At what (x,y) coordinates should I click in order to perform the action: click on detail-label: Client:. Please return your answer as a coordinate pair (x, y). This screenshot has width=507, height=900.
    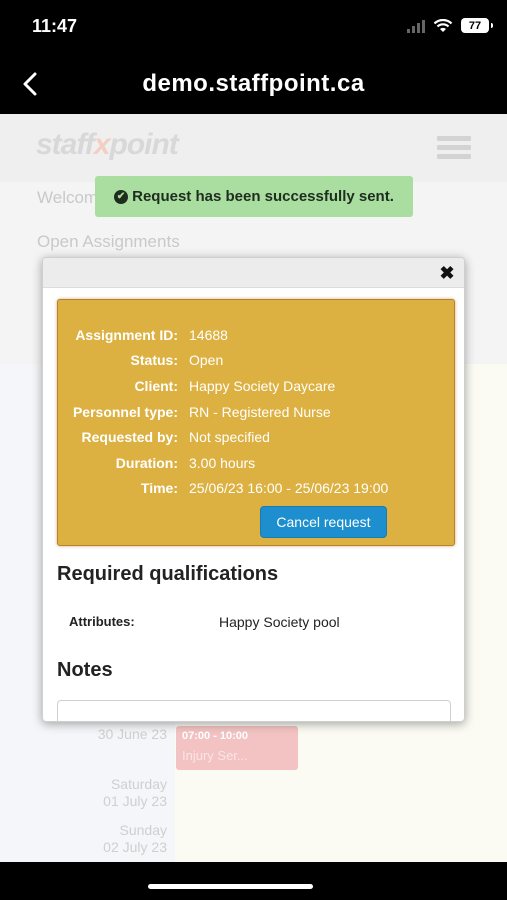
    Looking at the image, I should click on (156, 386).